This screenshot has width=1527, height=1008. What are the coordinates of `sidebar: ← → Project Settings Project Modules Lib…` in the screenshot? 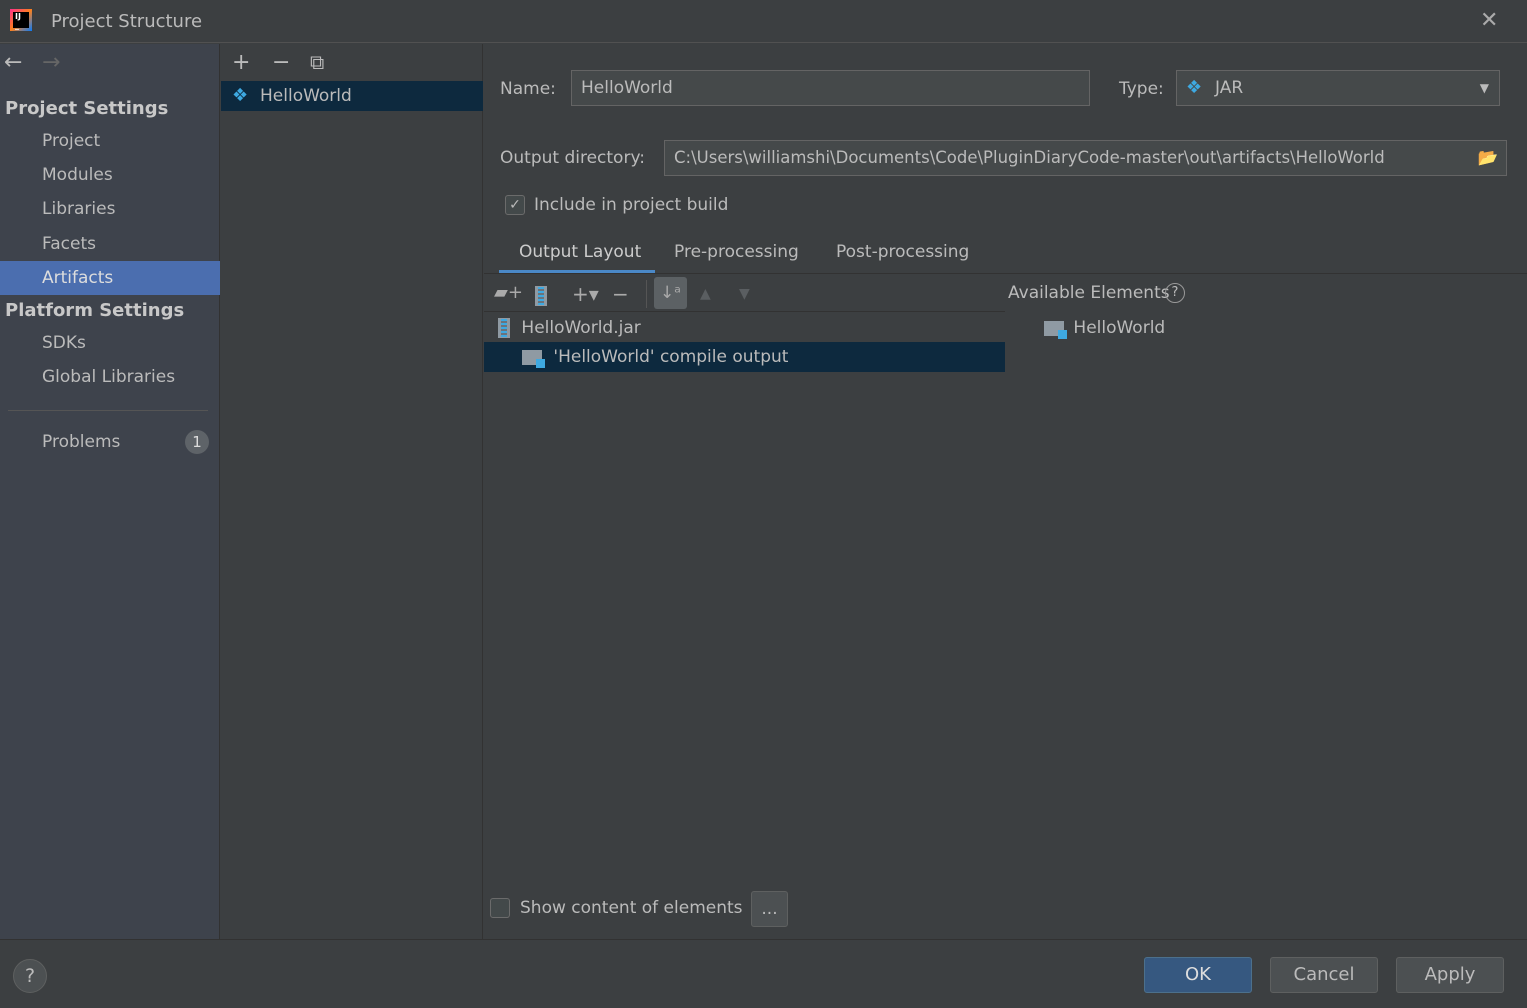 It's located at (110, 491).